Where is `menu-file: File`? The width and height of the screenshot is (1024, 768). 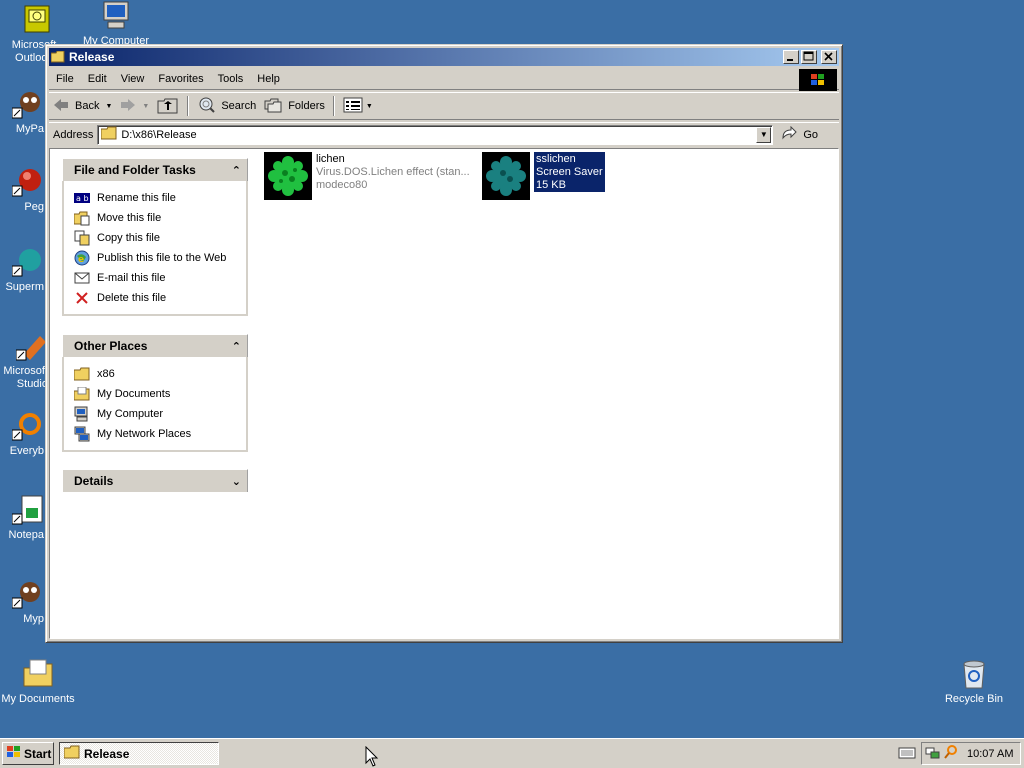 menu-file: File is located at coordinates (65, 79).